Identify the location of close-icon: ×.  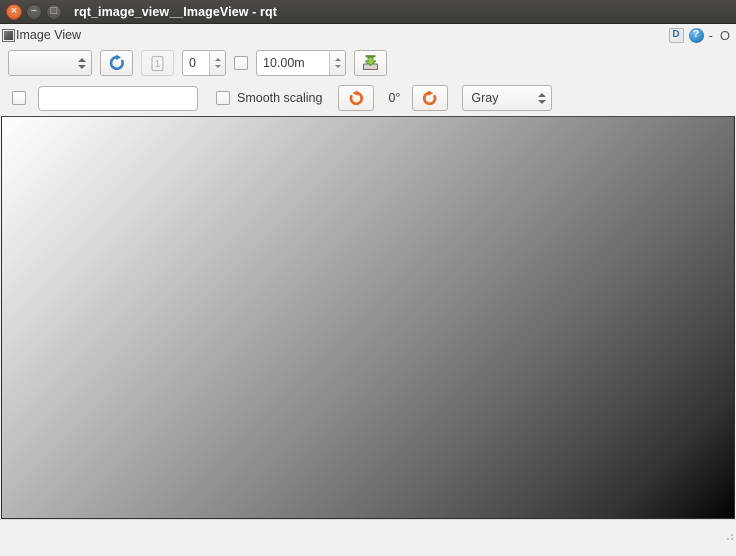
(14, 11).